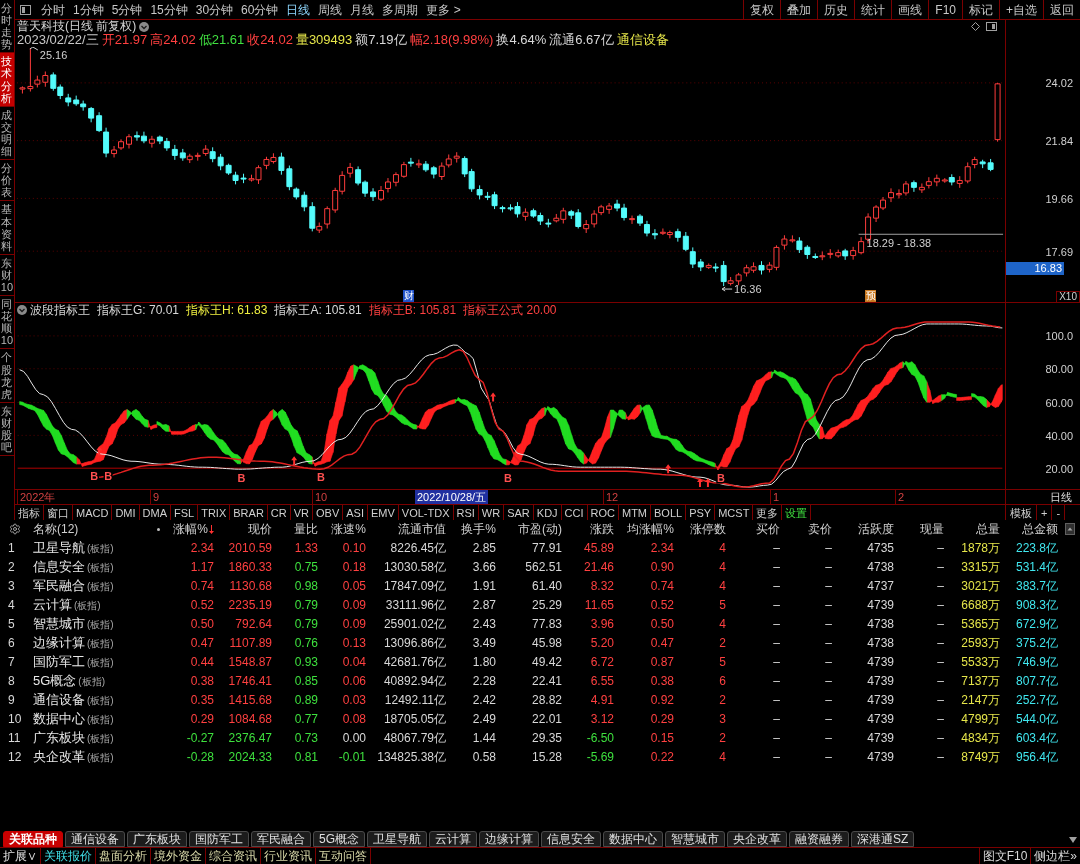 This screenshot has height=864, width=1080. Describe the element at coordinates (921, 529) in the screenshot. I see `column-header: 现量` at that location.